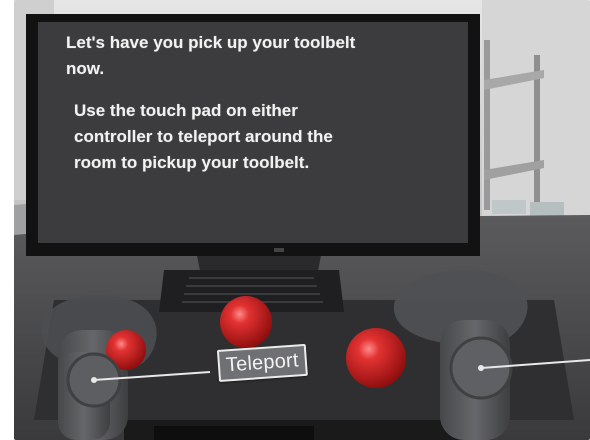  Describe the element at coordinates (85, 68) in the screenshot. I see `instruction-line-2: now.` at that location.